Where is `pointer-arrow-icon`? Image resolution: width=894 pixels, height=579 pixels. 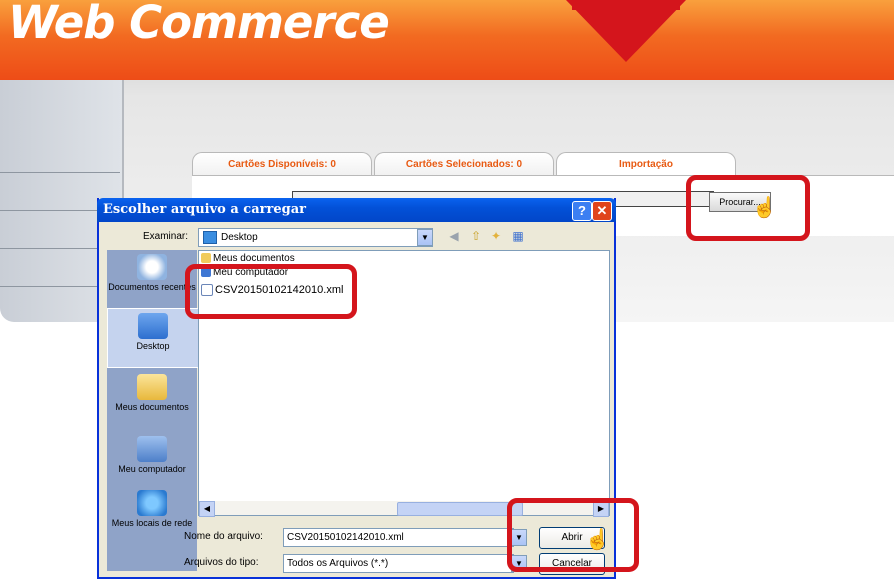
pointer-arrow-icon is located at coordinates (626, 31).